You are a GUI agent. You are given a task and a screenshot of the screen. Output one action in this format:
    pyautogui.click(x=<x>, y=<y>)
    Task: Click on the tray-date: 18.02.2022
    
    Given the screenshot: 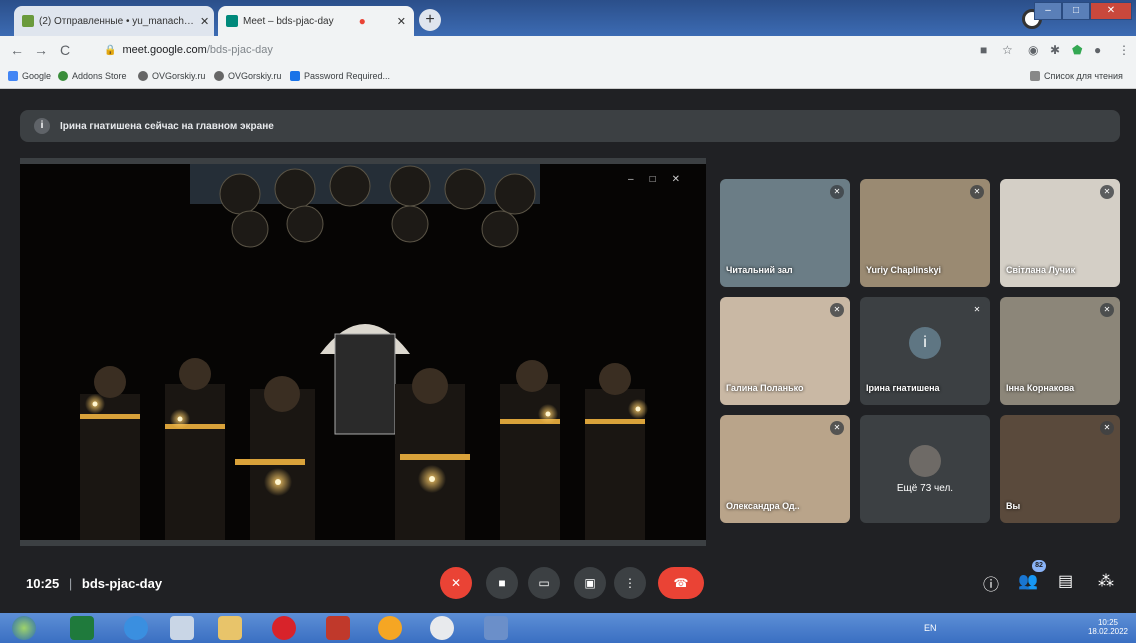 What is the action you would take?
    pyautogui.click(x=1107, y=631)
    